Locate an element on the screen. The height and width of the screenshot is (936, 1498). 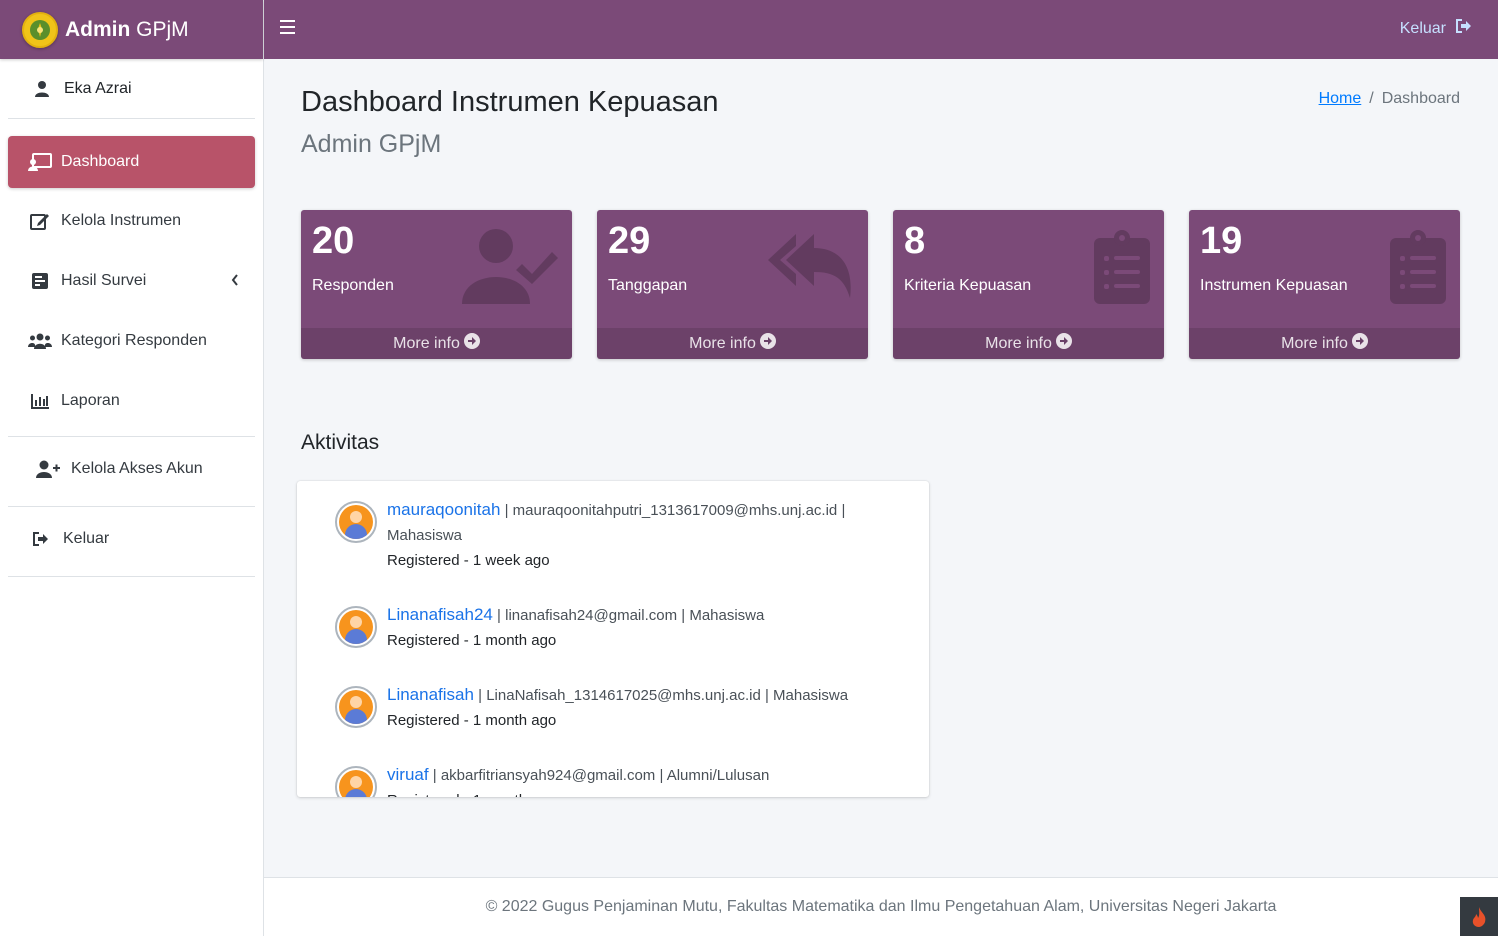
breadcrumb-home-link: Home is located at coordinates (1340, 98).